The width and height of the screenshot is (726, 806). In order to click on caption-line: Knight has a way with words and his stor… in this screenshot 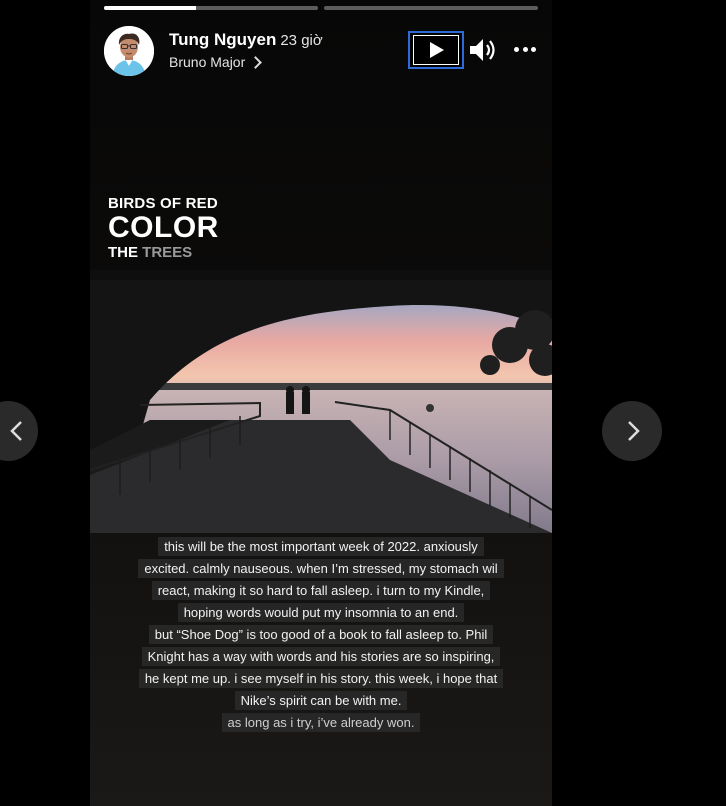, I will do `click(321, 657)`.